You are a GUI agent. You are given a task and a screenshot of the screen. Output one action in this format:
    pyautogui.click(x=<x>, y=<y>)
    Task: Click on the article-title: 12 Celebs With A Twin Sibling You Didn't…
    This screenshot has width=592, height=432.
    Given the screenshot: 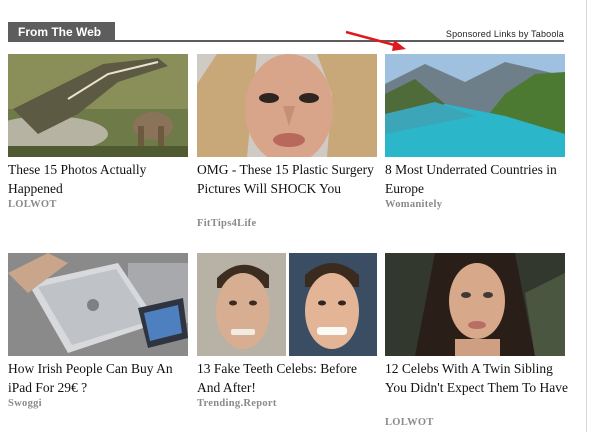 What is the action you would take?
    pyautogui.click(x=477, y=378)
    